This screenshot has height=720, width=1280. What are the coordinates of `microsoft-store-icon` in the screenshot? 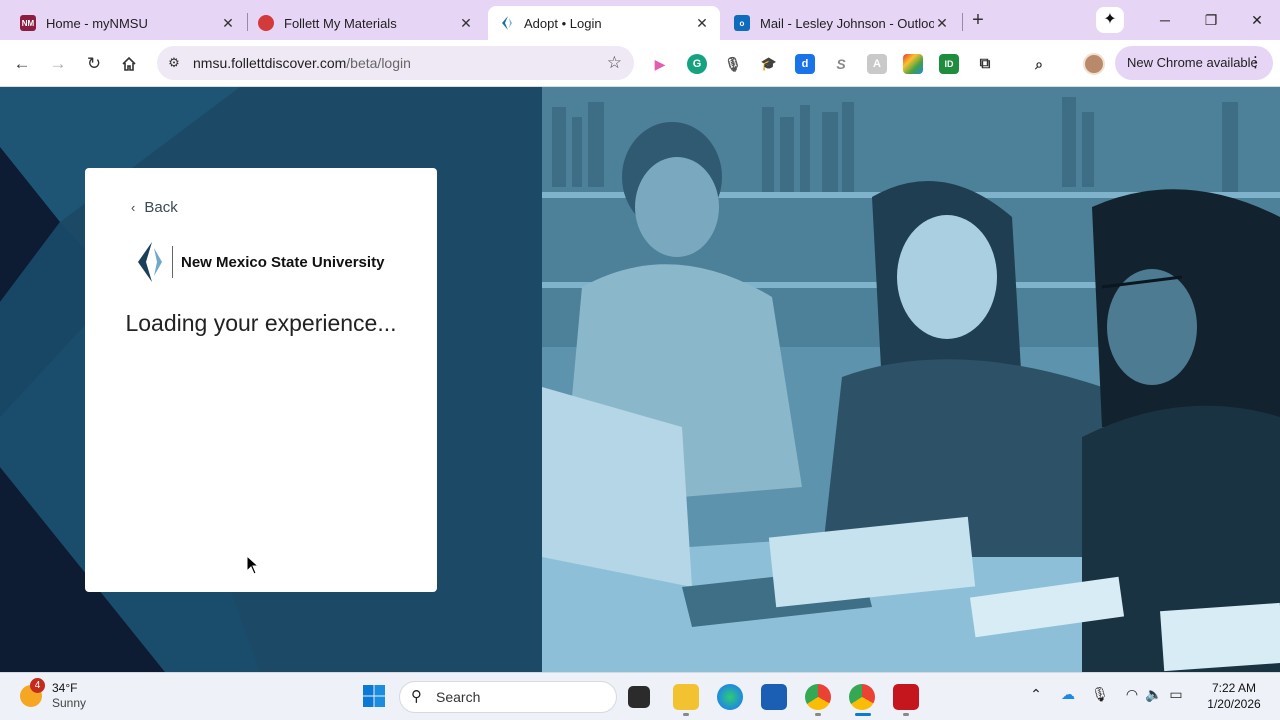 It's located at (774, 697).